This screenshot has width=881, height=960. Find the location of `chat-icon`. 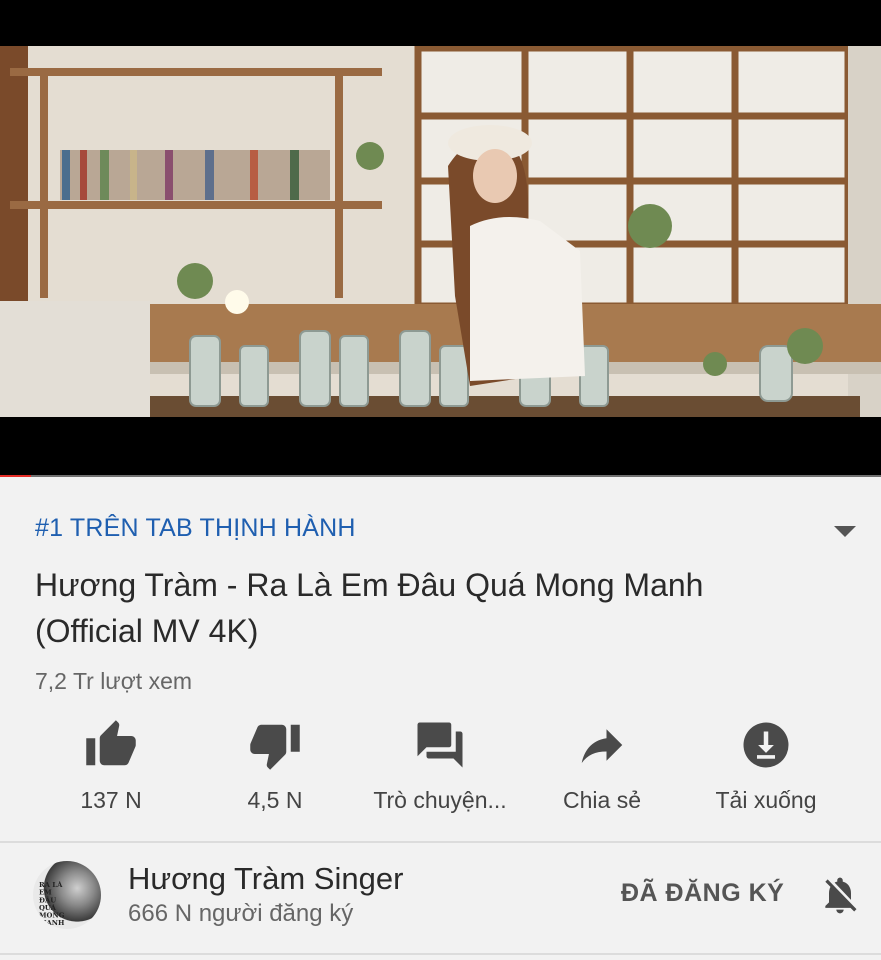

chat-icon is located at coordinates (440, 745).